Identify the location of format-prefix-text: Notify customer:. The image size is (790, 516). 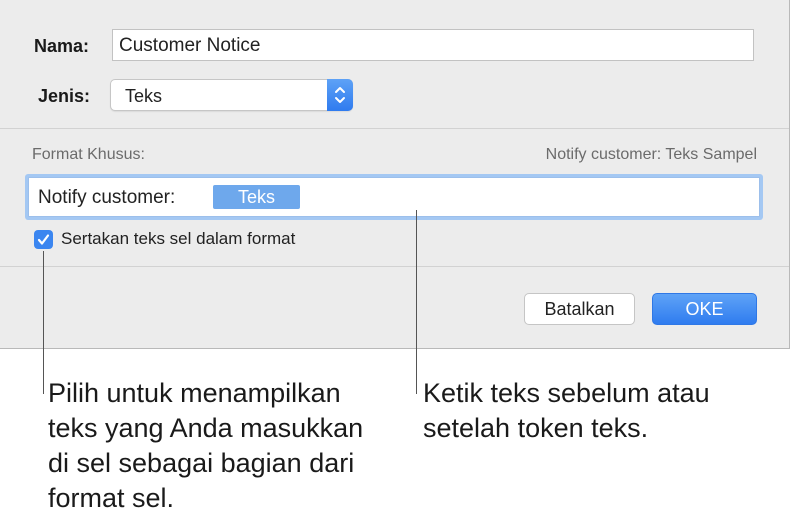
(107, 197).